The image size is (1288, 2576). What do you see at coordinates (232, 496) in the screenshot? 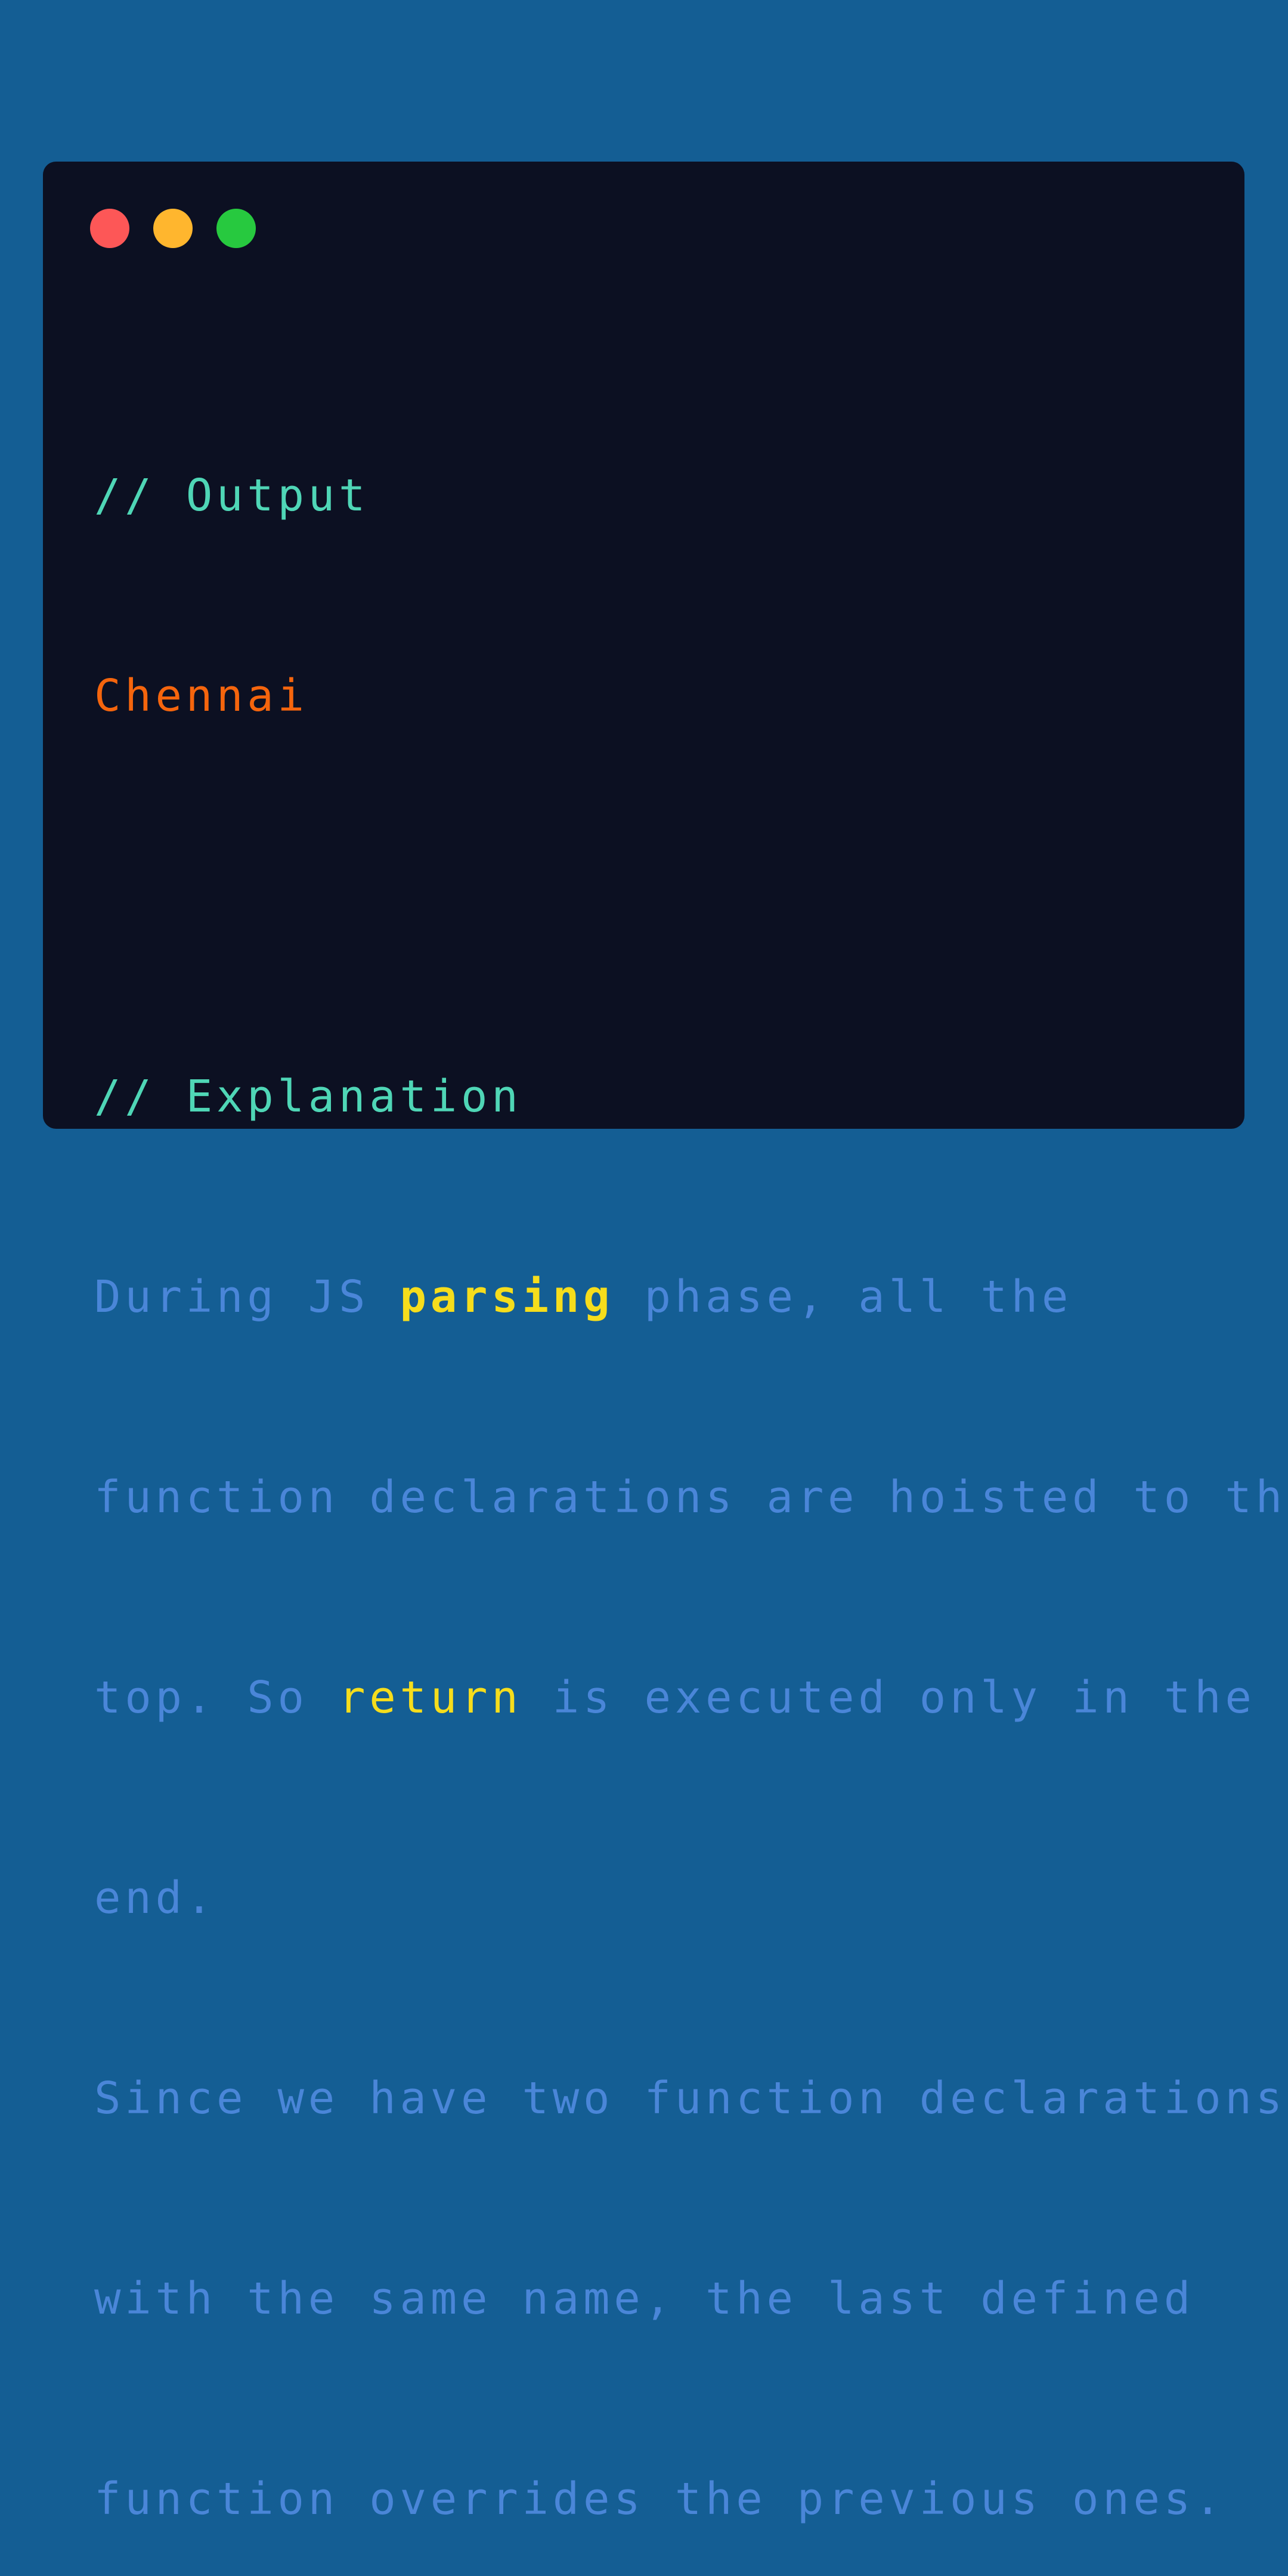
I see `output-comment: // Output` at bounding box center [232, 496].